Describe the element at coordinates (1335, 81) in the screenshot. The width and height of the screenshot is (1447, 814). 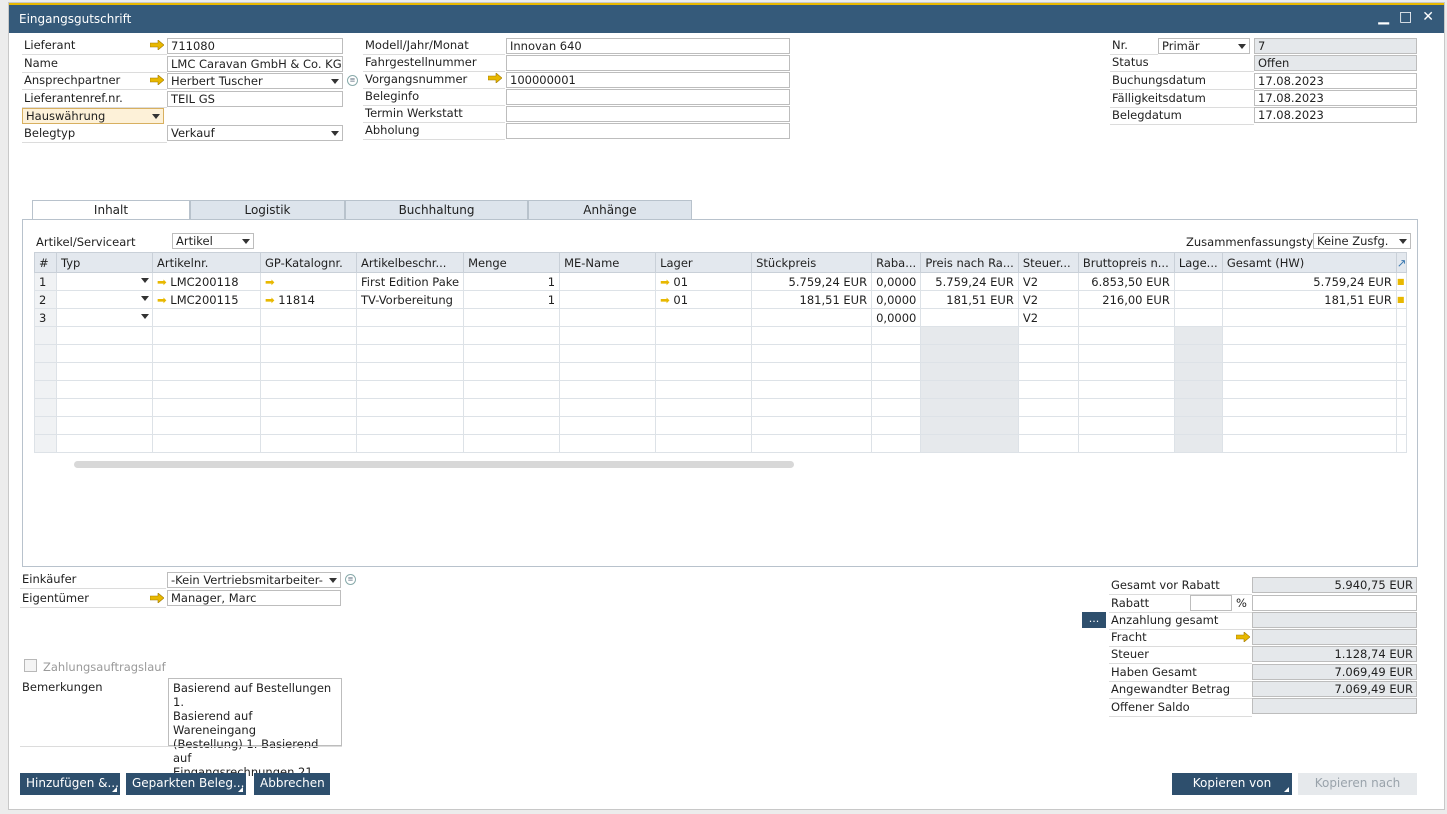
I see `buchungsdatum-field: 17.08.2023` at that location.